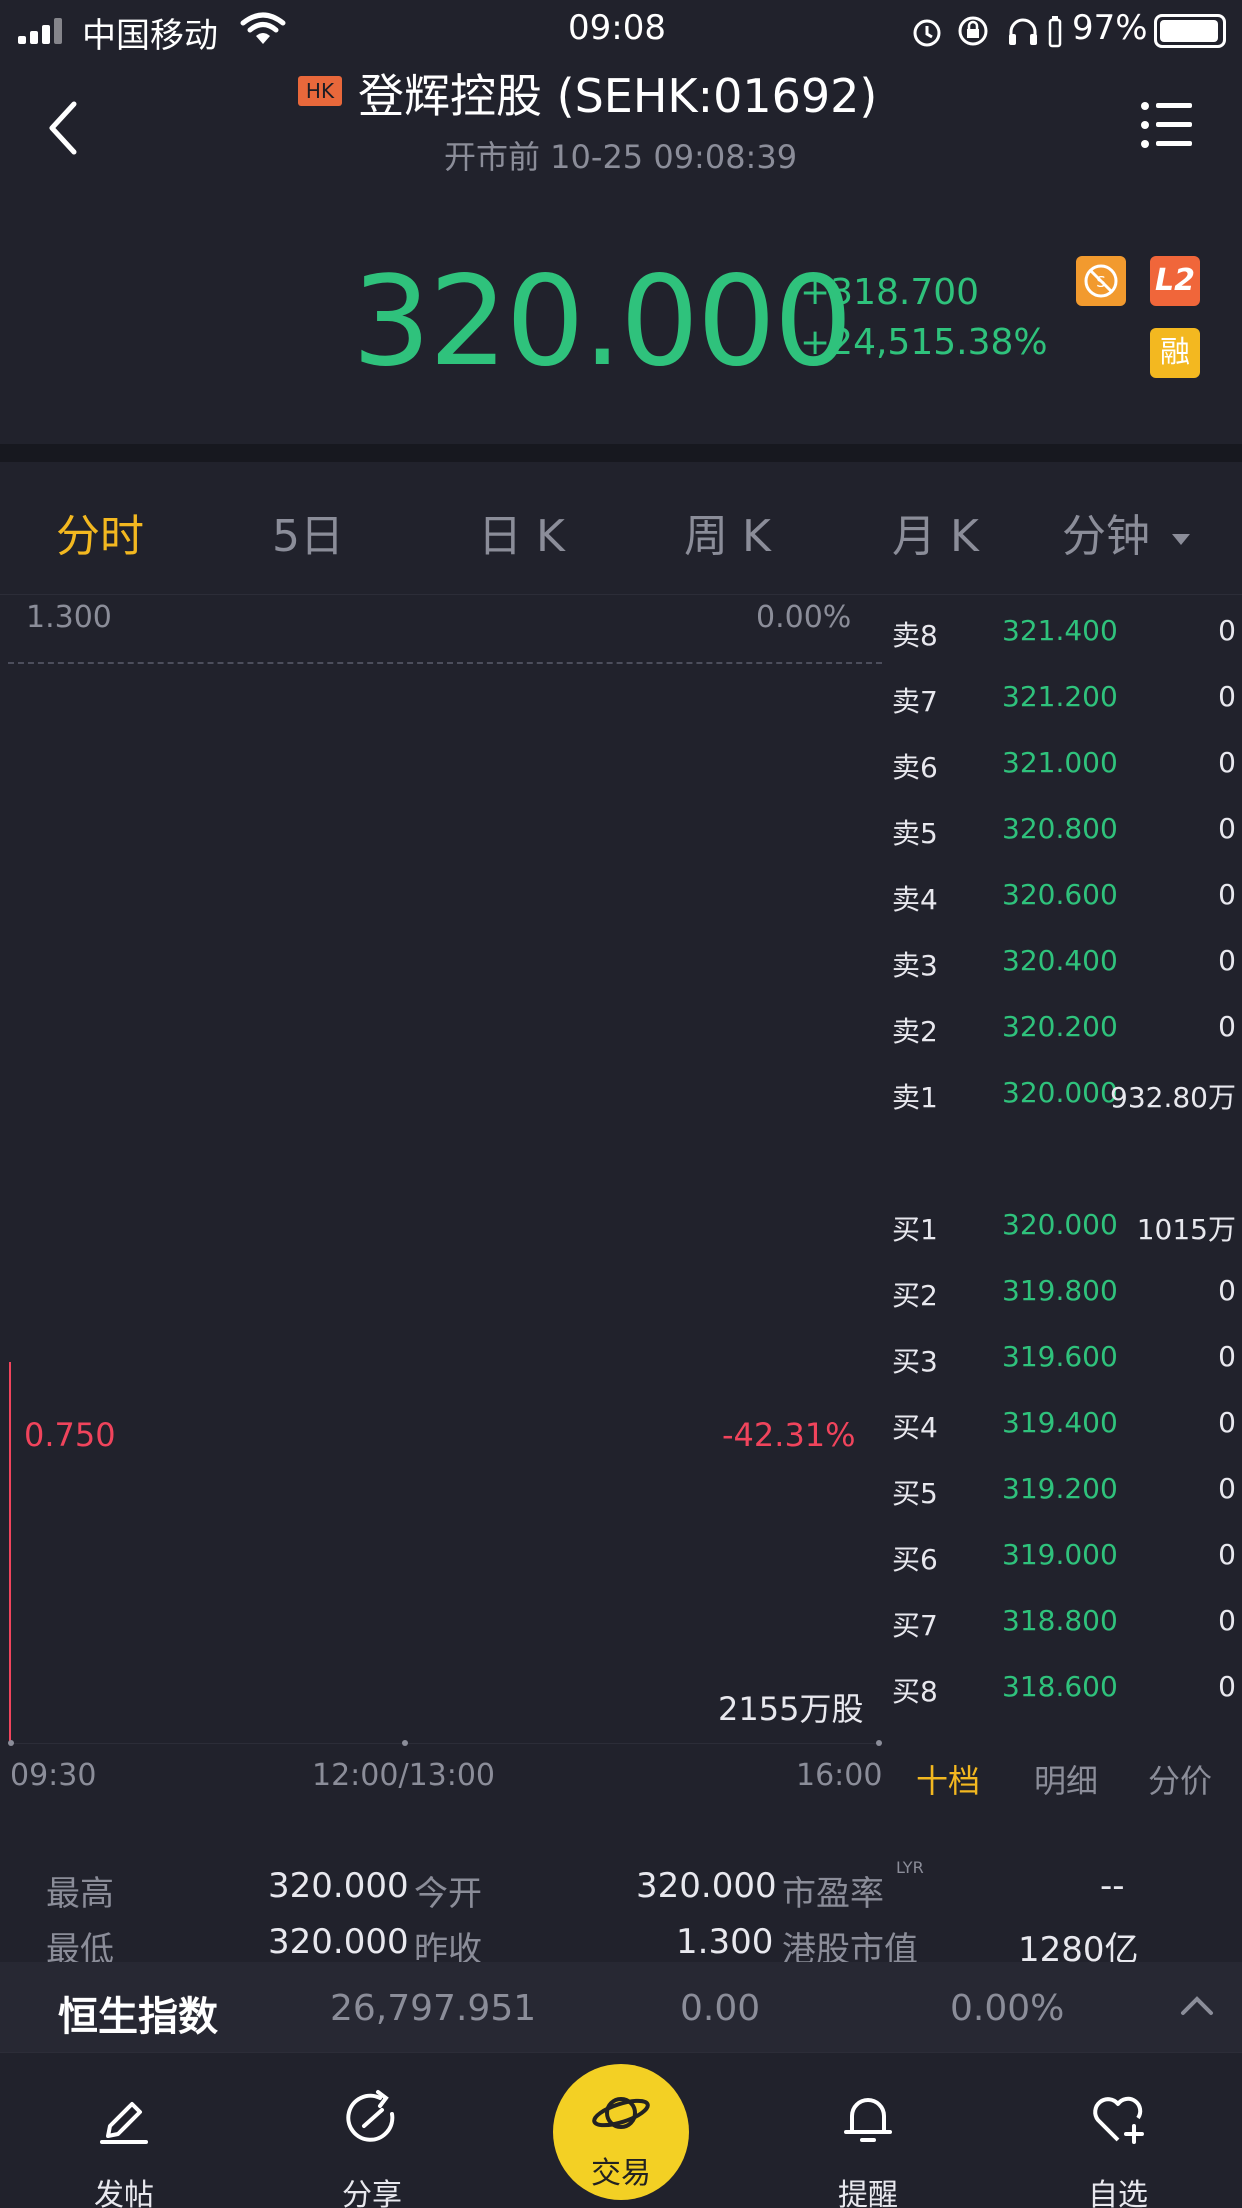 The height and width of the screenshot is (2208, 1242). What do you see at coordinates (1118, 2133) in the screenshot?
I see `bottom-nav-watchlist: 自选` at bounding box center [1118, 2133].